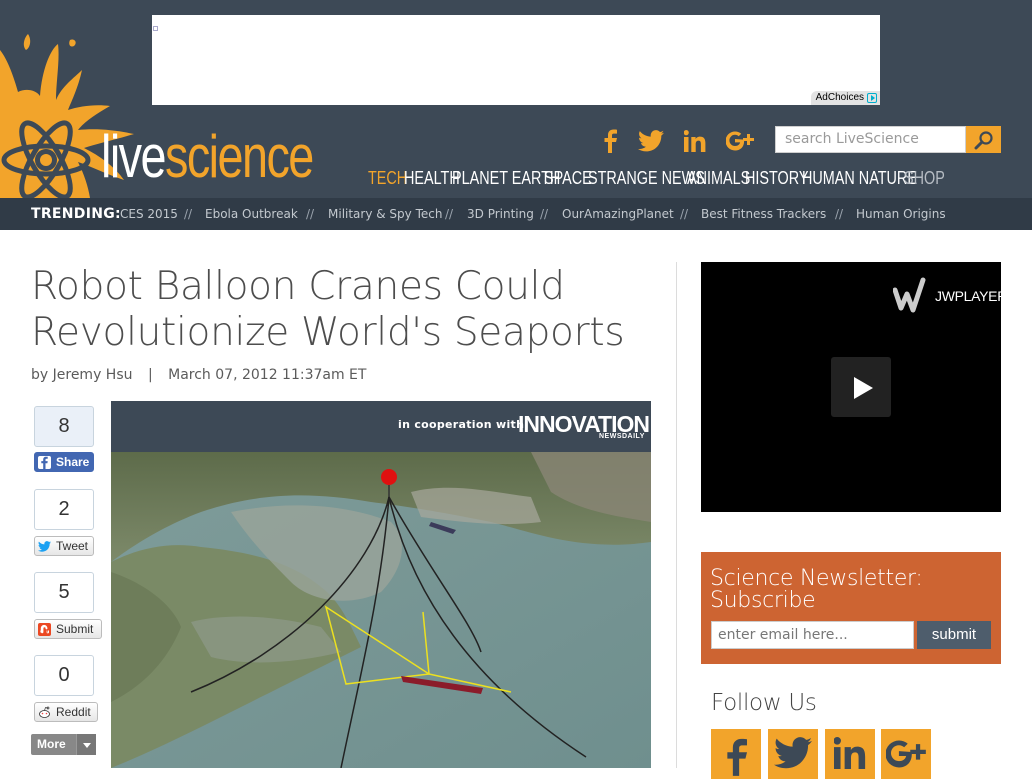  I want to click on logo-science: science, so click(239, 156).